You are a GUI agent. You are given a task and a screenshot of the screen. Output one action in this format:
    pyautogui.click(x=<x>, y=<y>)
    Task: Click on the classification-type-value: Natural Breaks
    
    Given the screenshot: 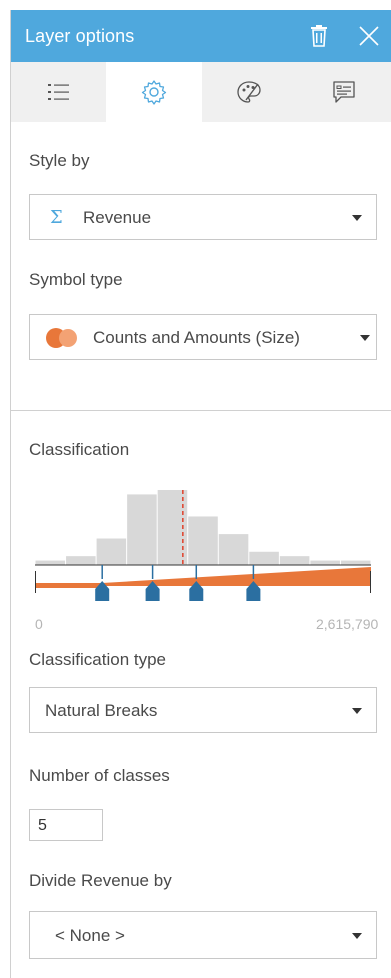 What is the action you would take?
    pyautogui.click(x=101, y=710)
    